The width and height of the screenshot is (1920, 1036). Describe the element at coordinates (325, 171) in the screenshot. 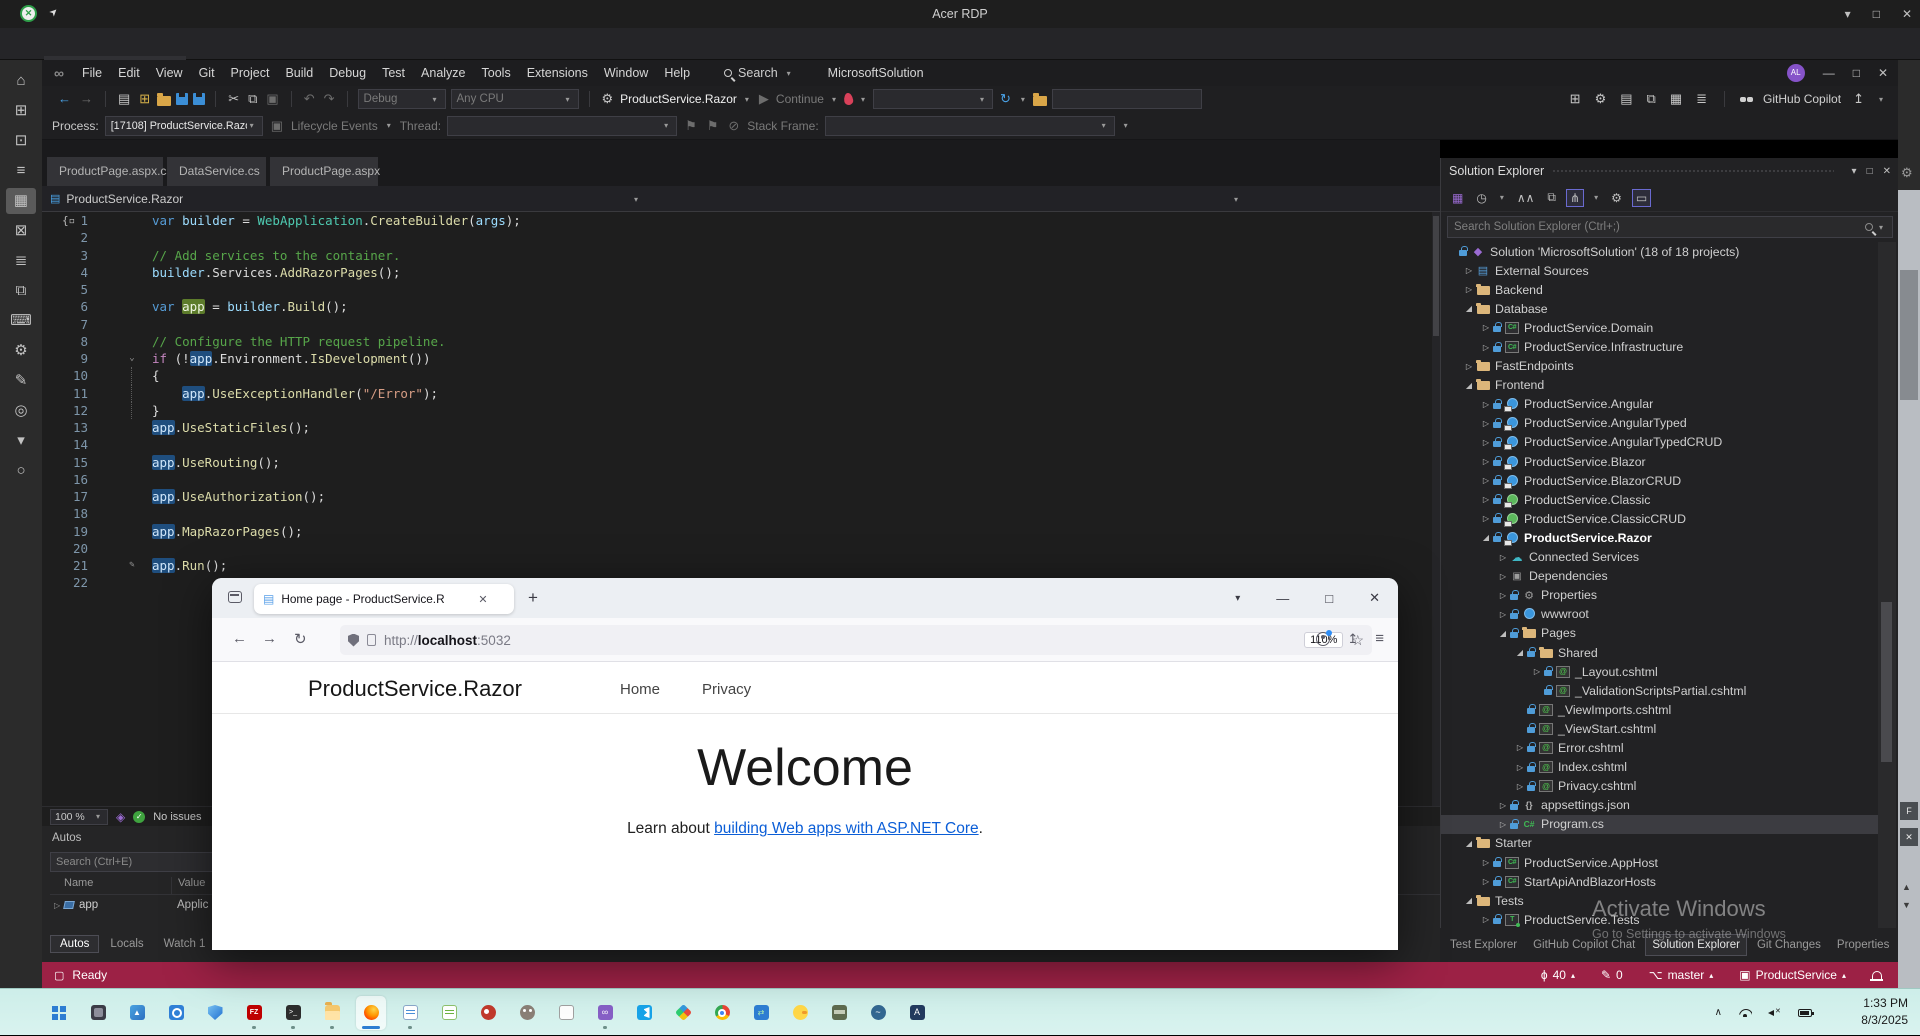

I see `doc-tab-productpage.aspx: ProductPage.aspx` at that location.